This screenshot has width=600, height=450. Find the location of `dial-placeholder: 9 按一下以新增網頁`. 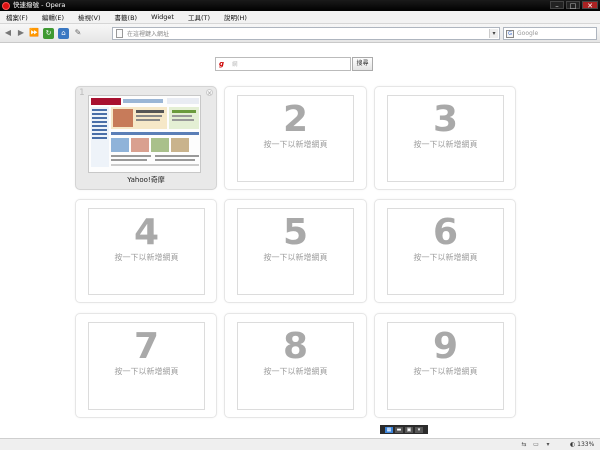

dial-placeholder: 9 按一下以新增網頁 is located at coordinates (445, 366).